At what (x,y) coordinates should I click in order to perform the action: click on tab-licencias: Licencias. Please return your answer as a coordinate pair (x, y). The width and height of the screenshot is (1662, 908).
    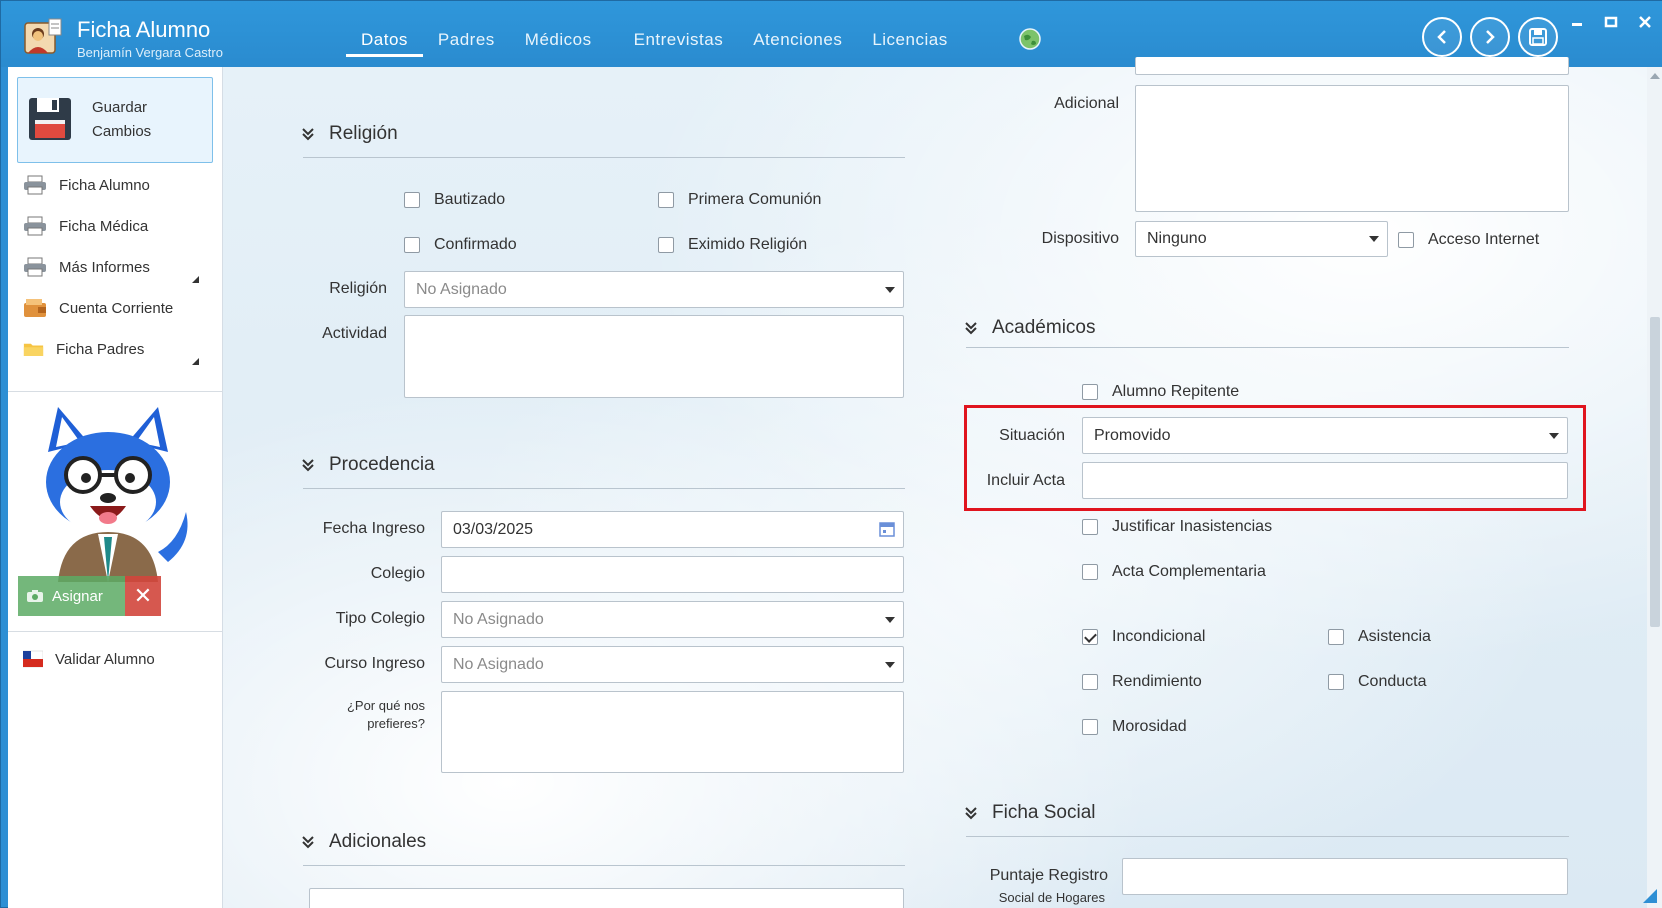
    Looking at the image, I should click on (909, 45).